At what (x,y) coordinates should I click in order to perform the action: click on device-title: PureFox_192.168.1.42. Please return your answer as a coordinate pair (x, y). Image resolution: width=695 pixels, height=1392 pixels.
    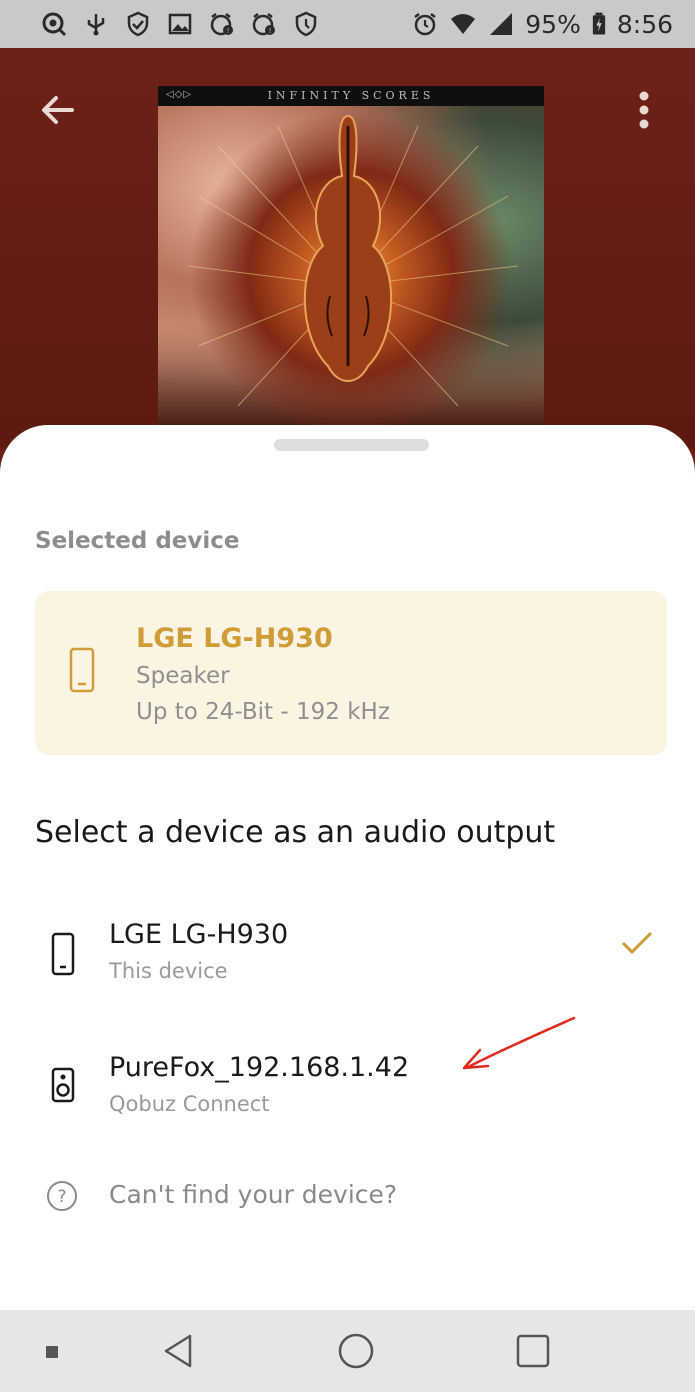
    Looking at the image, I should click on (259, 1067).